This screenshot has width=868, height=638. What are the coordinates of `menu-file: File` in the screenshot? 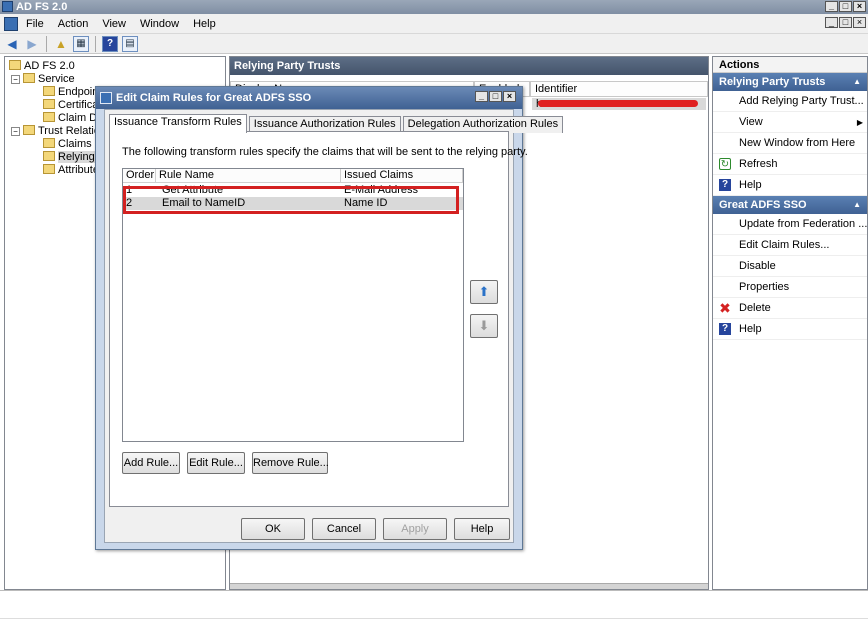 It's located at (35, 24).